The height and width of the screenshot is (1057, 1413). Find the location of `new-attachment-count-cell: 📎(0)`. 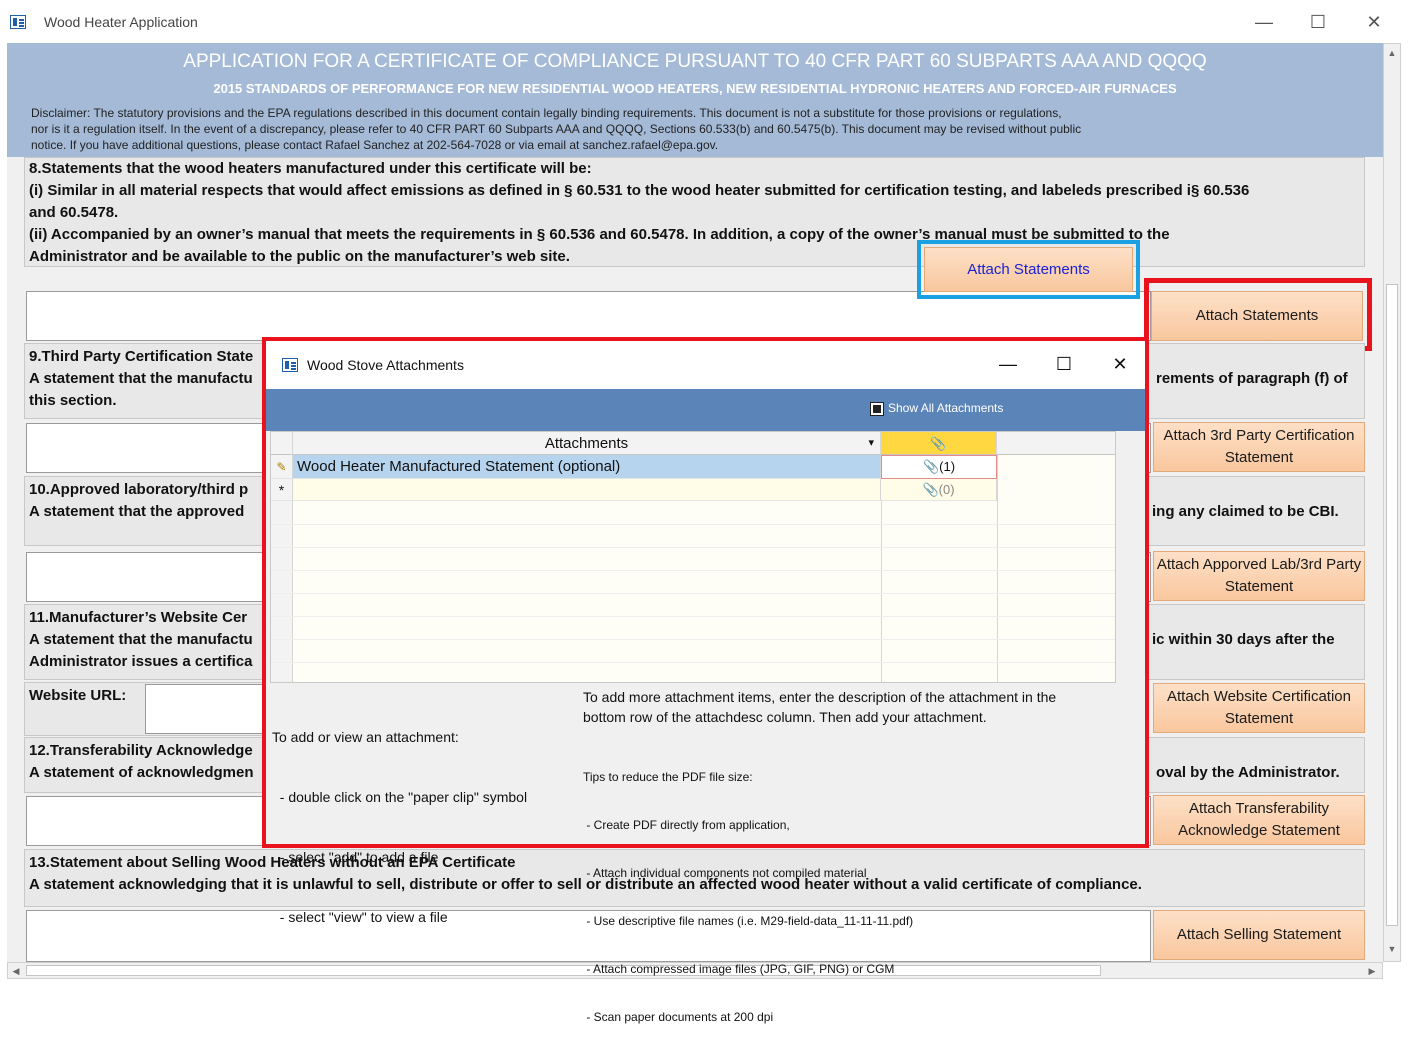

new-attachment-count-cell: 📎(0) is located at coordinates (939, 490).